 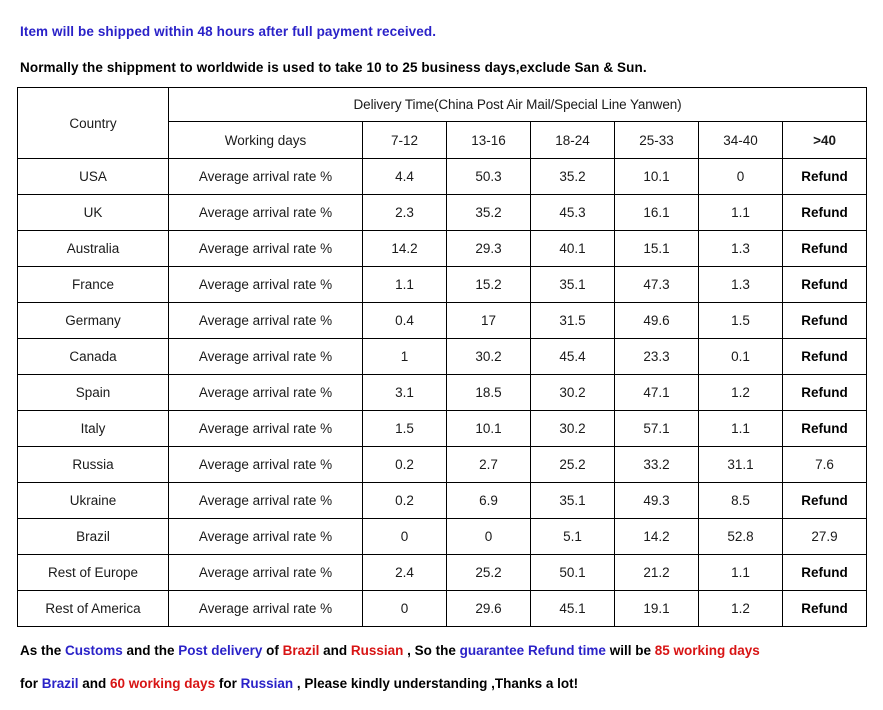 I want to click on arrival-rate-cell: 27.9, so click(x=824, y=536).